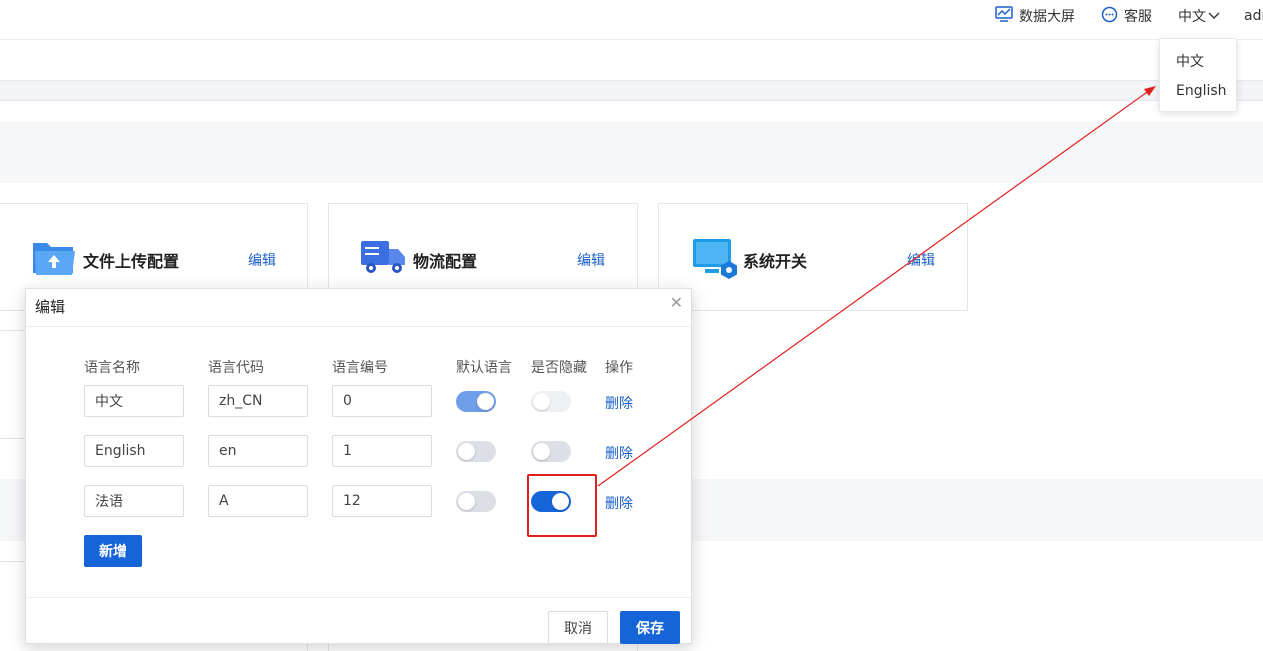 The height and width of the screenshot is (651, 1263). Describe the element at coordinates (562, 505) in the screenshot. I see `annotation-highlight-box` at that location.